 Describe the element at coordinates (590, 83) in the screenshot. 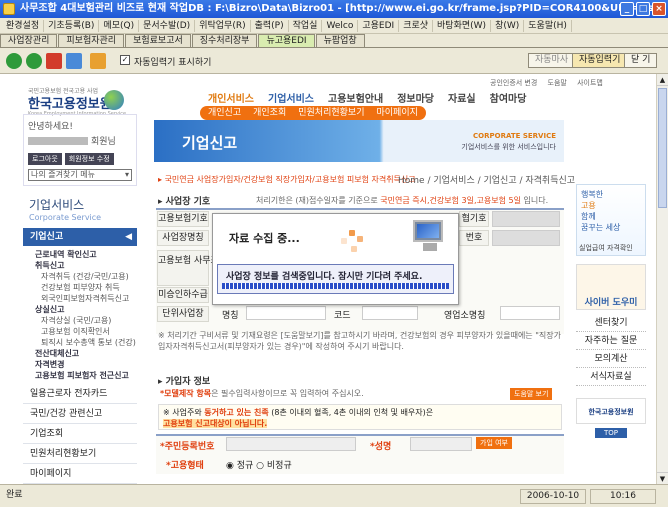

I see `sitemap-link: 사이트맵` at that location.